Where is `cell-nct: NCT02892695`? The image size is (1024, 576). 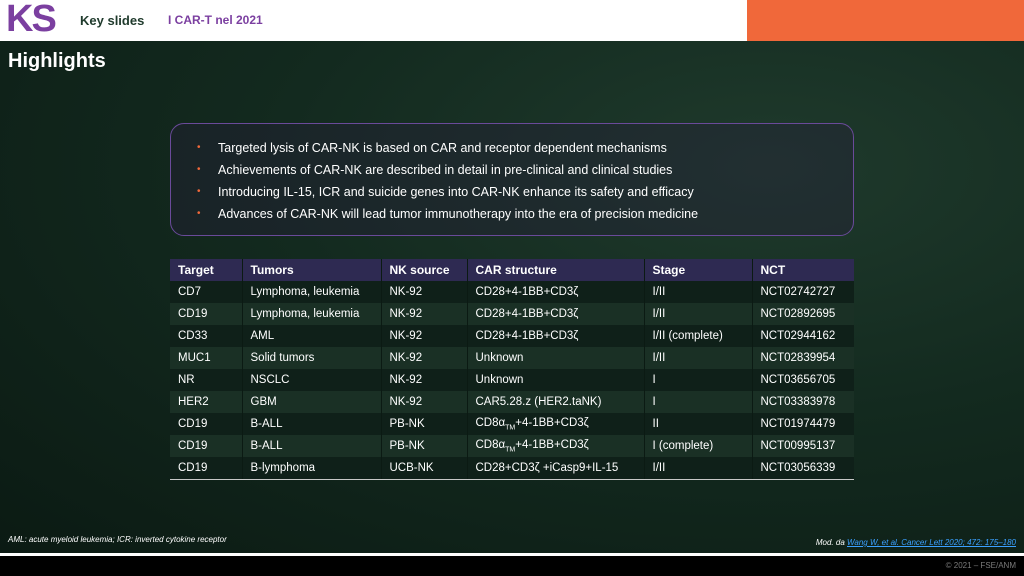 cell-nct: NCT02892695 is located at coordinates (802, 314).